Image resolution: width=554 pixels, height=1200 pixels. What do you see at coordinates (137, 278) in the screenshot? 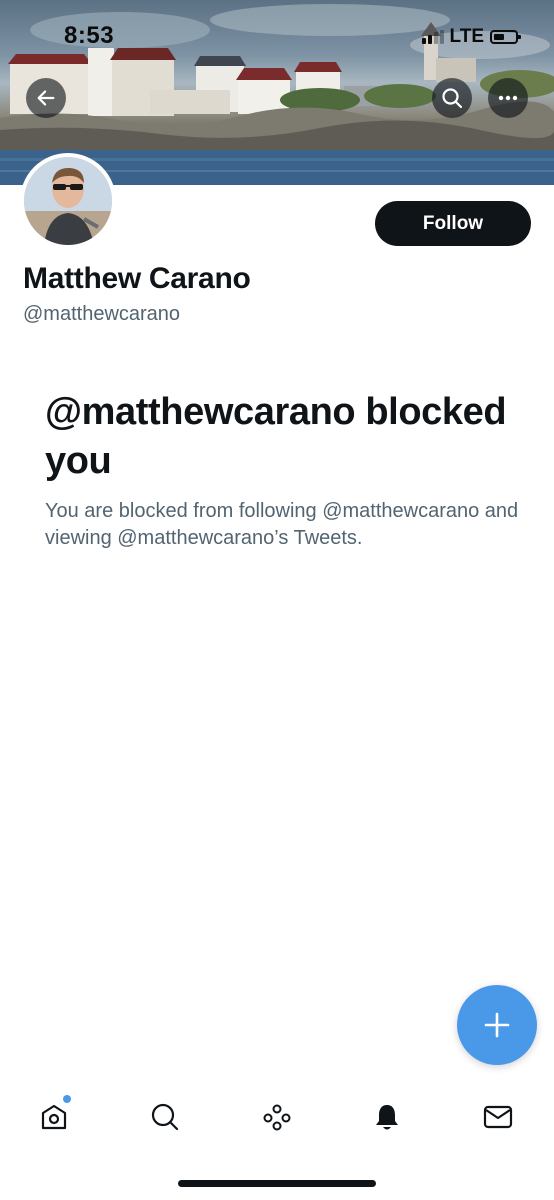
I see `profile-display-name: Matthew Carano` at bounding box center [137, 278].